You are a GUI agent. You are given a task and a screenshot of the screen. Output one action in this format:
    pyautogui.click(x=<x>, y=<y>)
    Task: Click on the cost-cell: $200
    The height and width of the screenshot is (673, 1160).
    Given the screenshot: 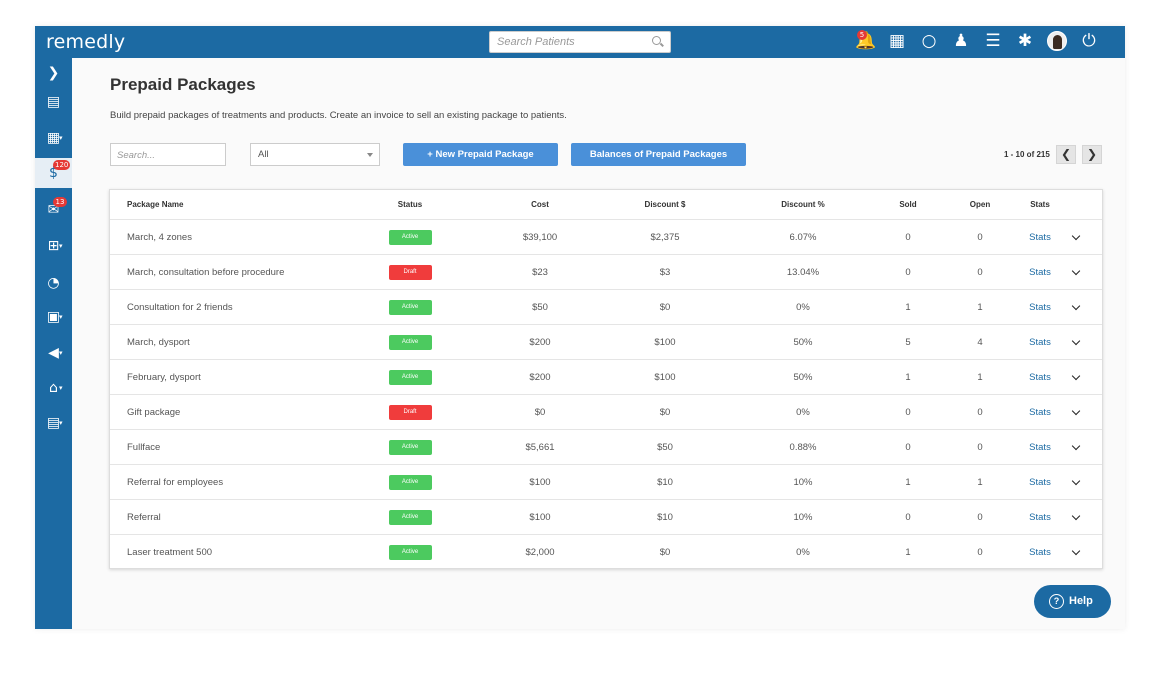 What is the action you would take?
    pyautogui.click(x=540, y=342)
    